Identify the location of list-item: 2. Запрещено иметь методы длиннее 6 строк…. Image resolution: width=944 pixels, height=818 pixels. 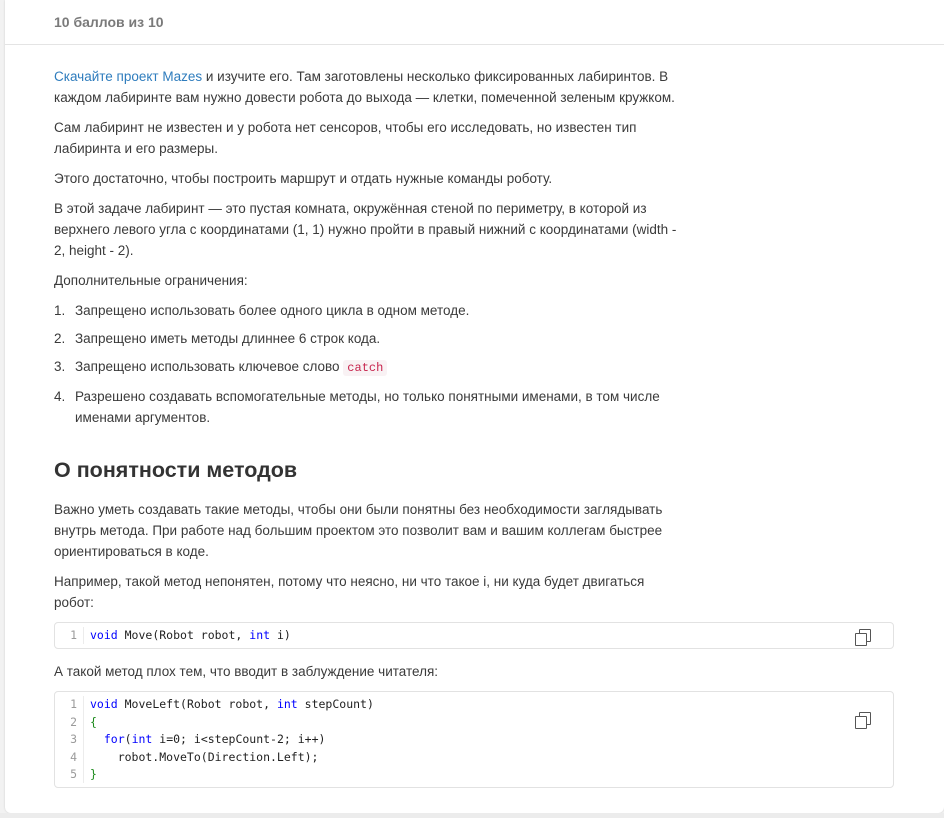
(369, 338).